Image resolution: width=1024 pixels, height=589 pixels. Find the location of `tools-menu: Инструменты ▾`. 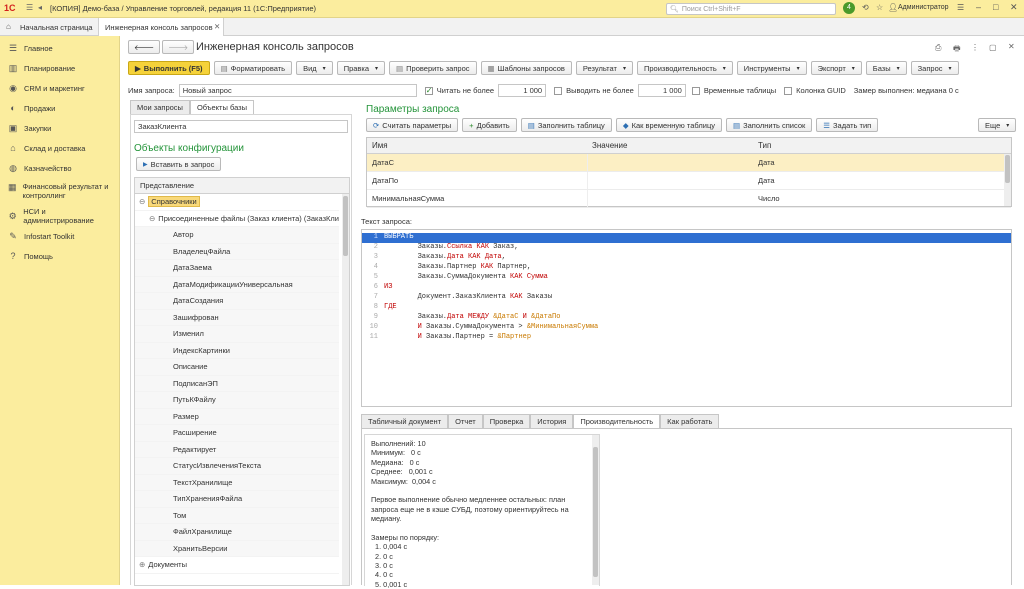

tools-menu: Инструменты ▾ is located at coordinates (771, 68).